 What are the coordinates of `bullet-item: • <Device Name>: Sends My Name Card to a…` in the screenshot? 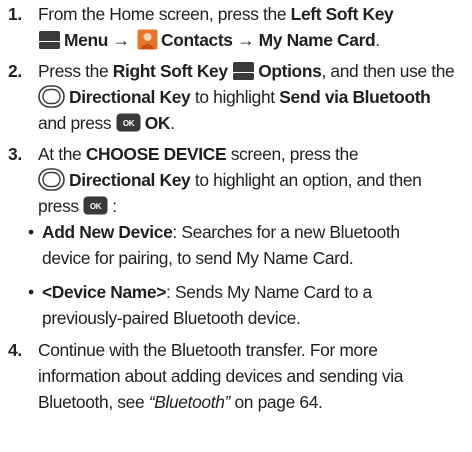 It's located at (250, 305).